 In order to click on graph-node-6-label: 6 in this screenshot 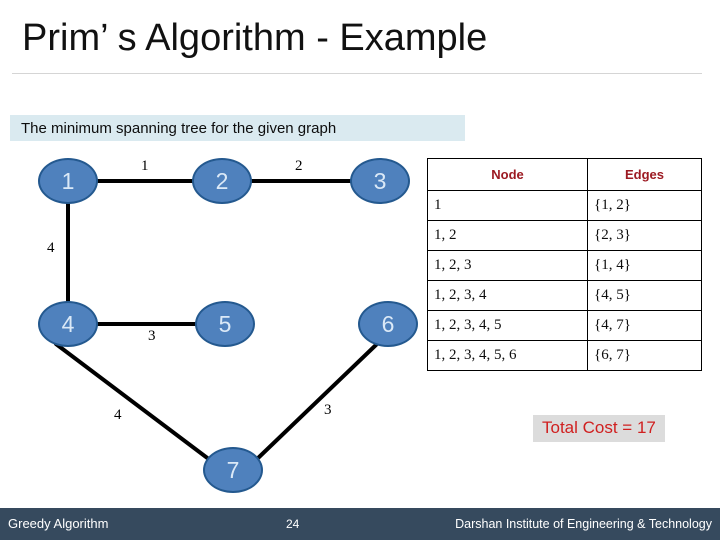, I will do `click(388, 323)`.